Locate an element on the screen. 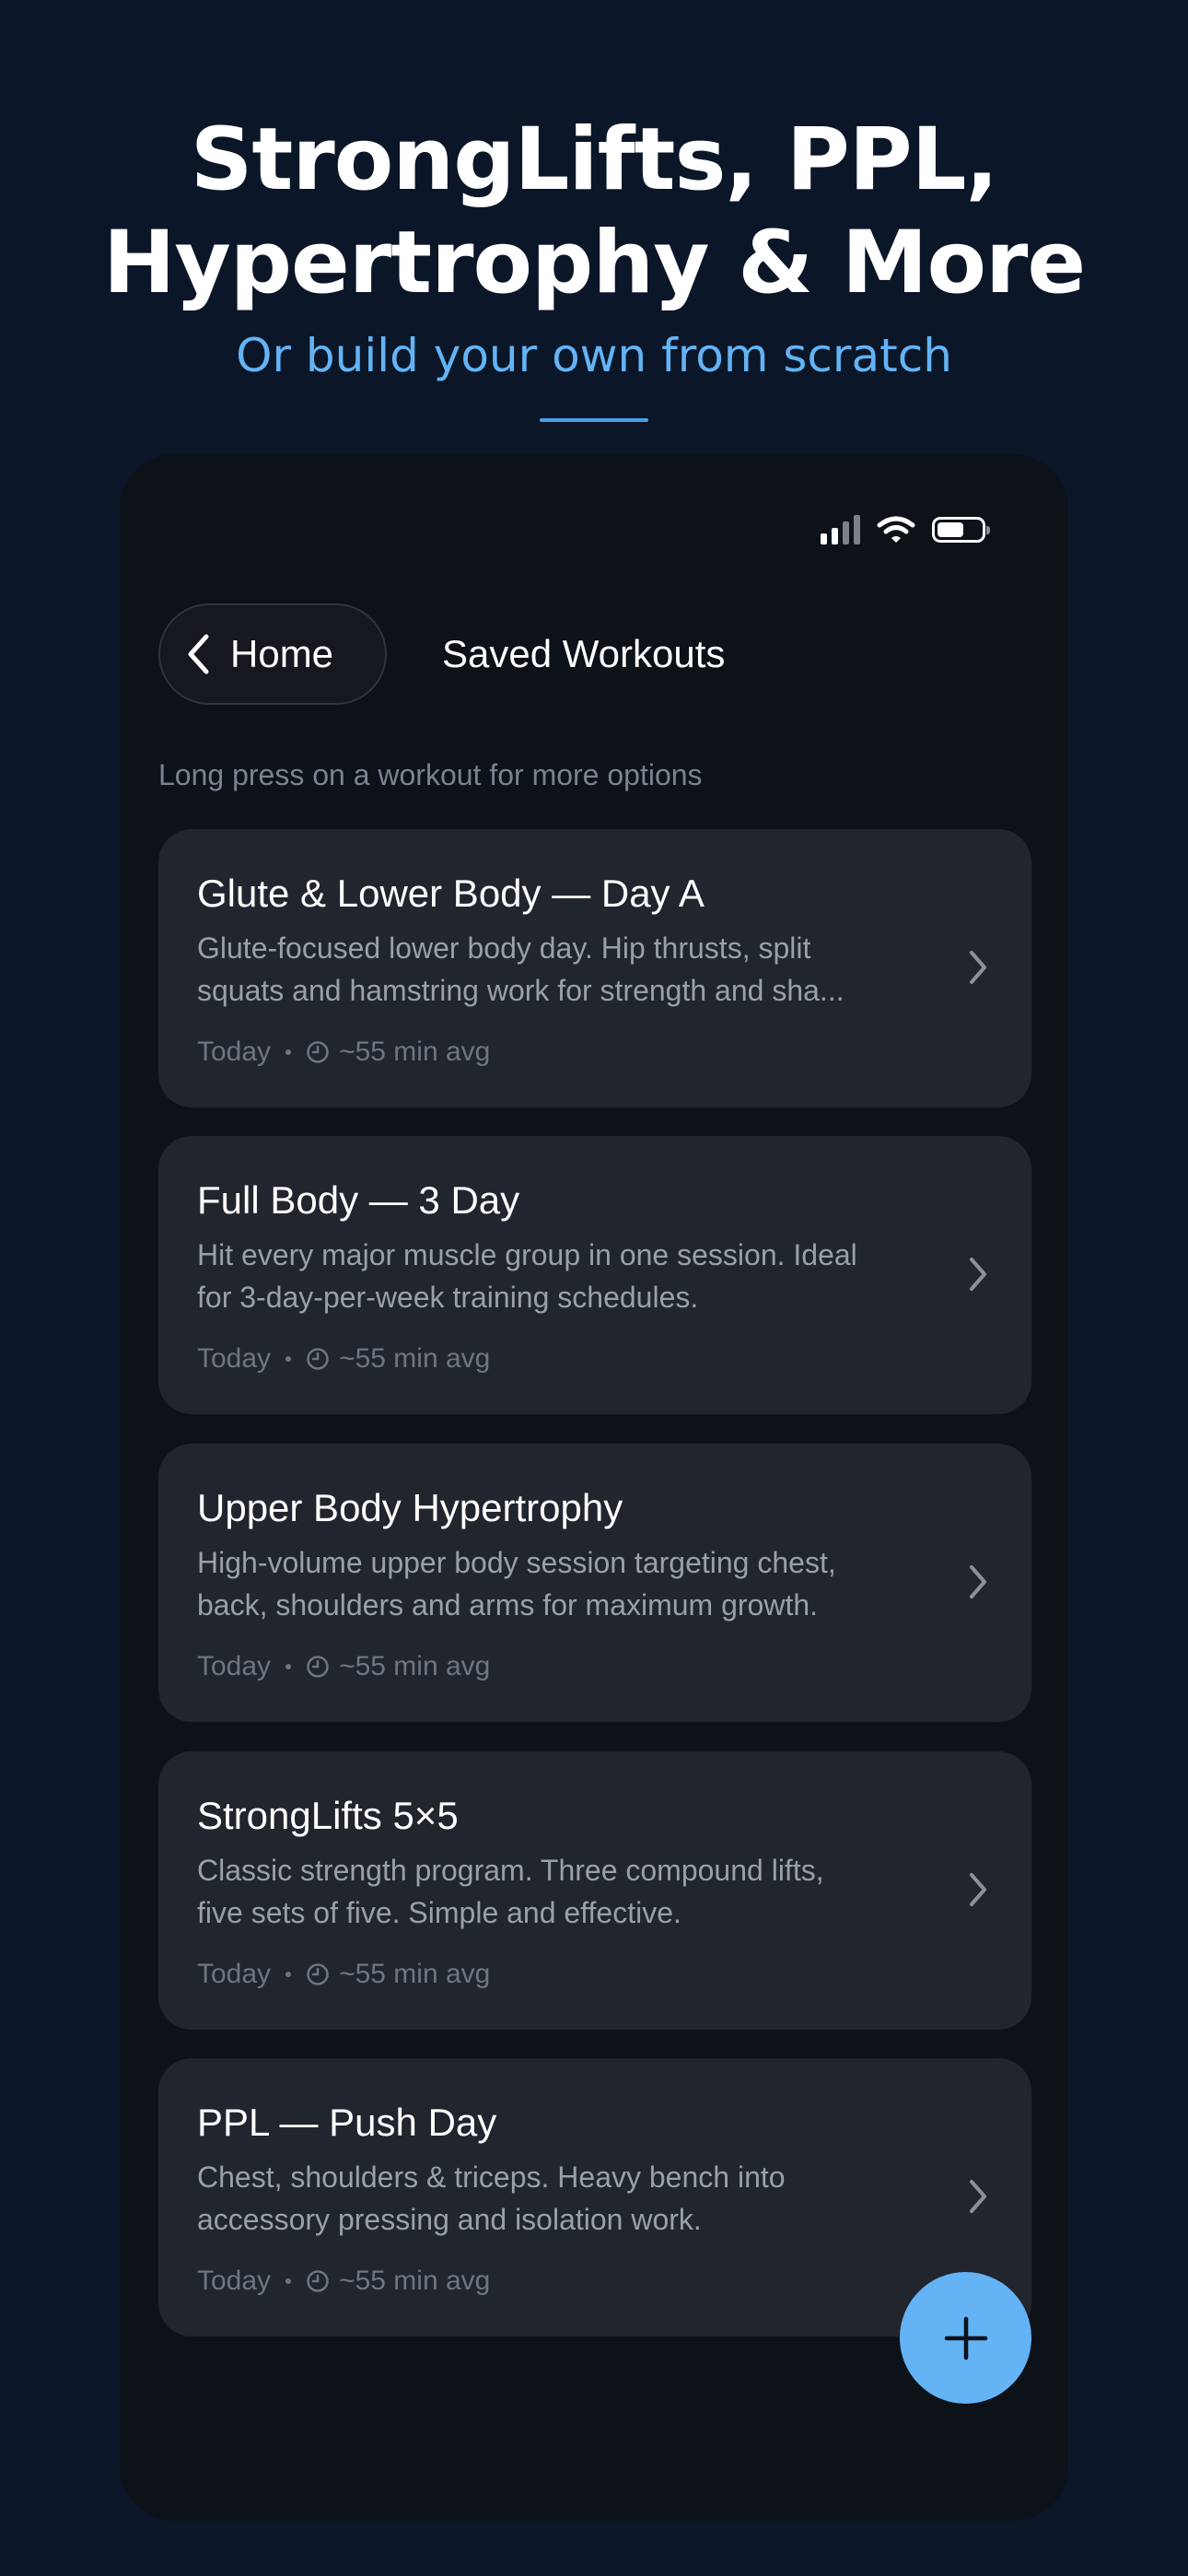  hero-divider is located at coordinates (594, 420).